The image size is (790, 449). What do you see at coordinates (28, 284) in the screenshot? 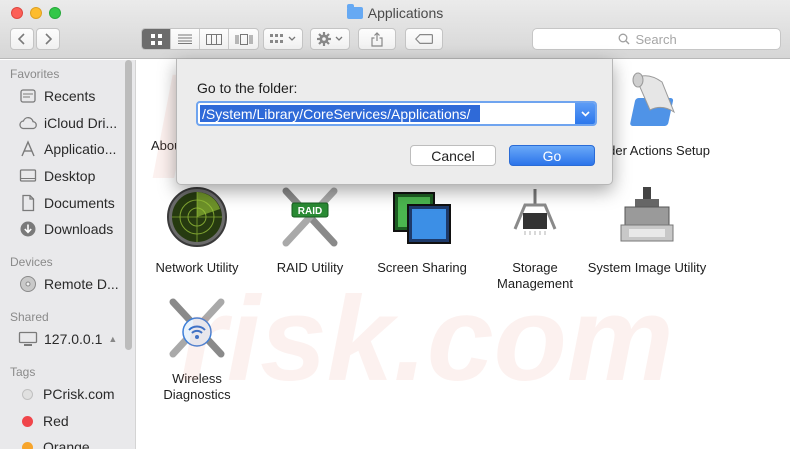
I see `disc-icon` at bounding box center [28, 284].